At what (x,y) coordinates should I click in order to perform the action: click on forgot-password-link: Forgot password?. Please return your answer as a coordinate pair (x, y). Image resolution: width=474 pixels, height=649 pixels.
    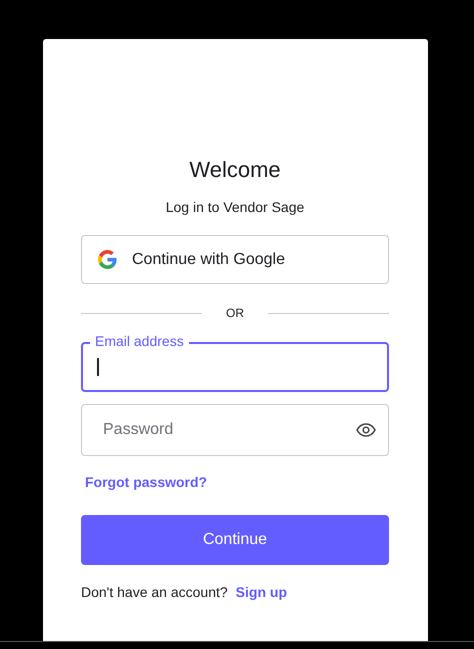
    Looking at the image, I should click on (146, 482).